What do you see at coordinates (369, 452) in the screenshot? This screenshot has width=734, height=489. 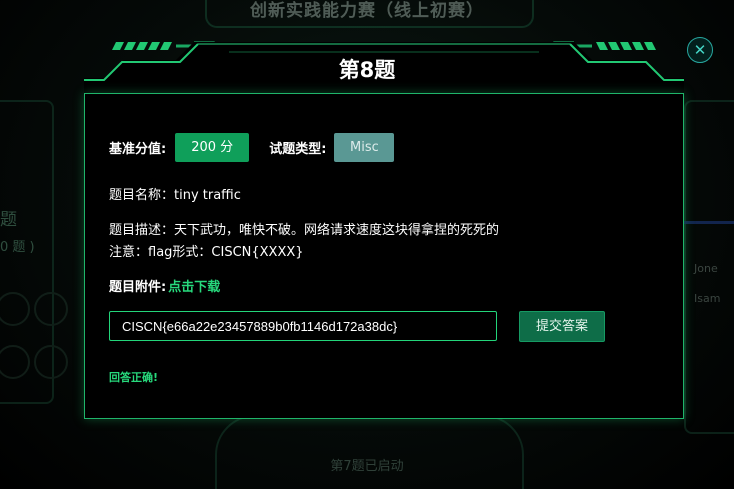 I see `bottom-frame` at bounding box center [369, 452].